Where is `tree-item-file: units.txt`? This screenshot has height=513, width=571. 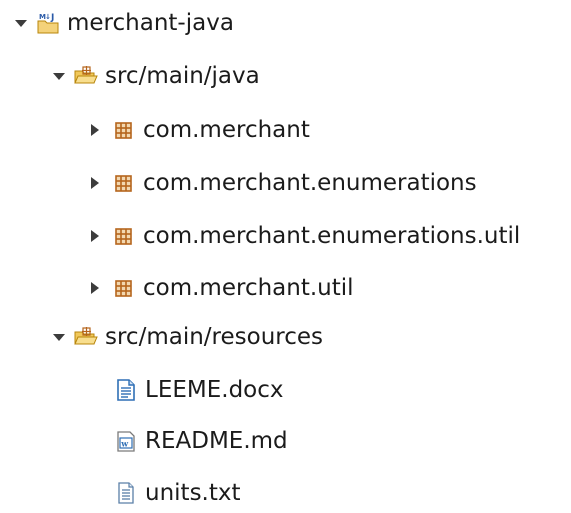 tree-item-file: units.txt is located at coordinates (164, 493).